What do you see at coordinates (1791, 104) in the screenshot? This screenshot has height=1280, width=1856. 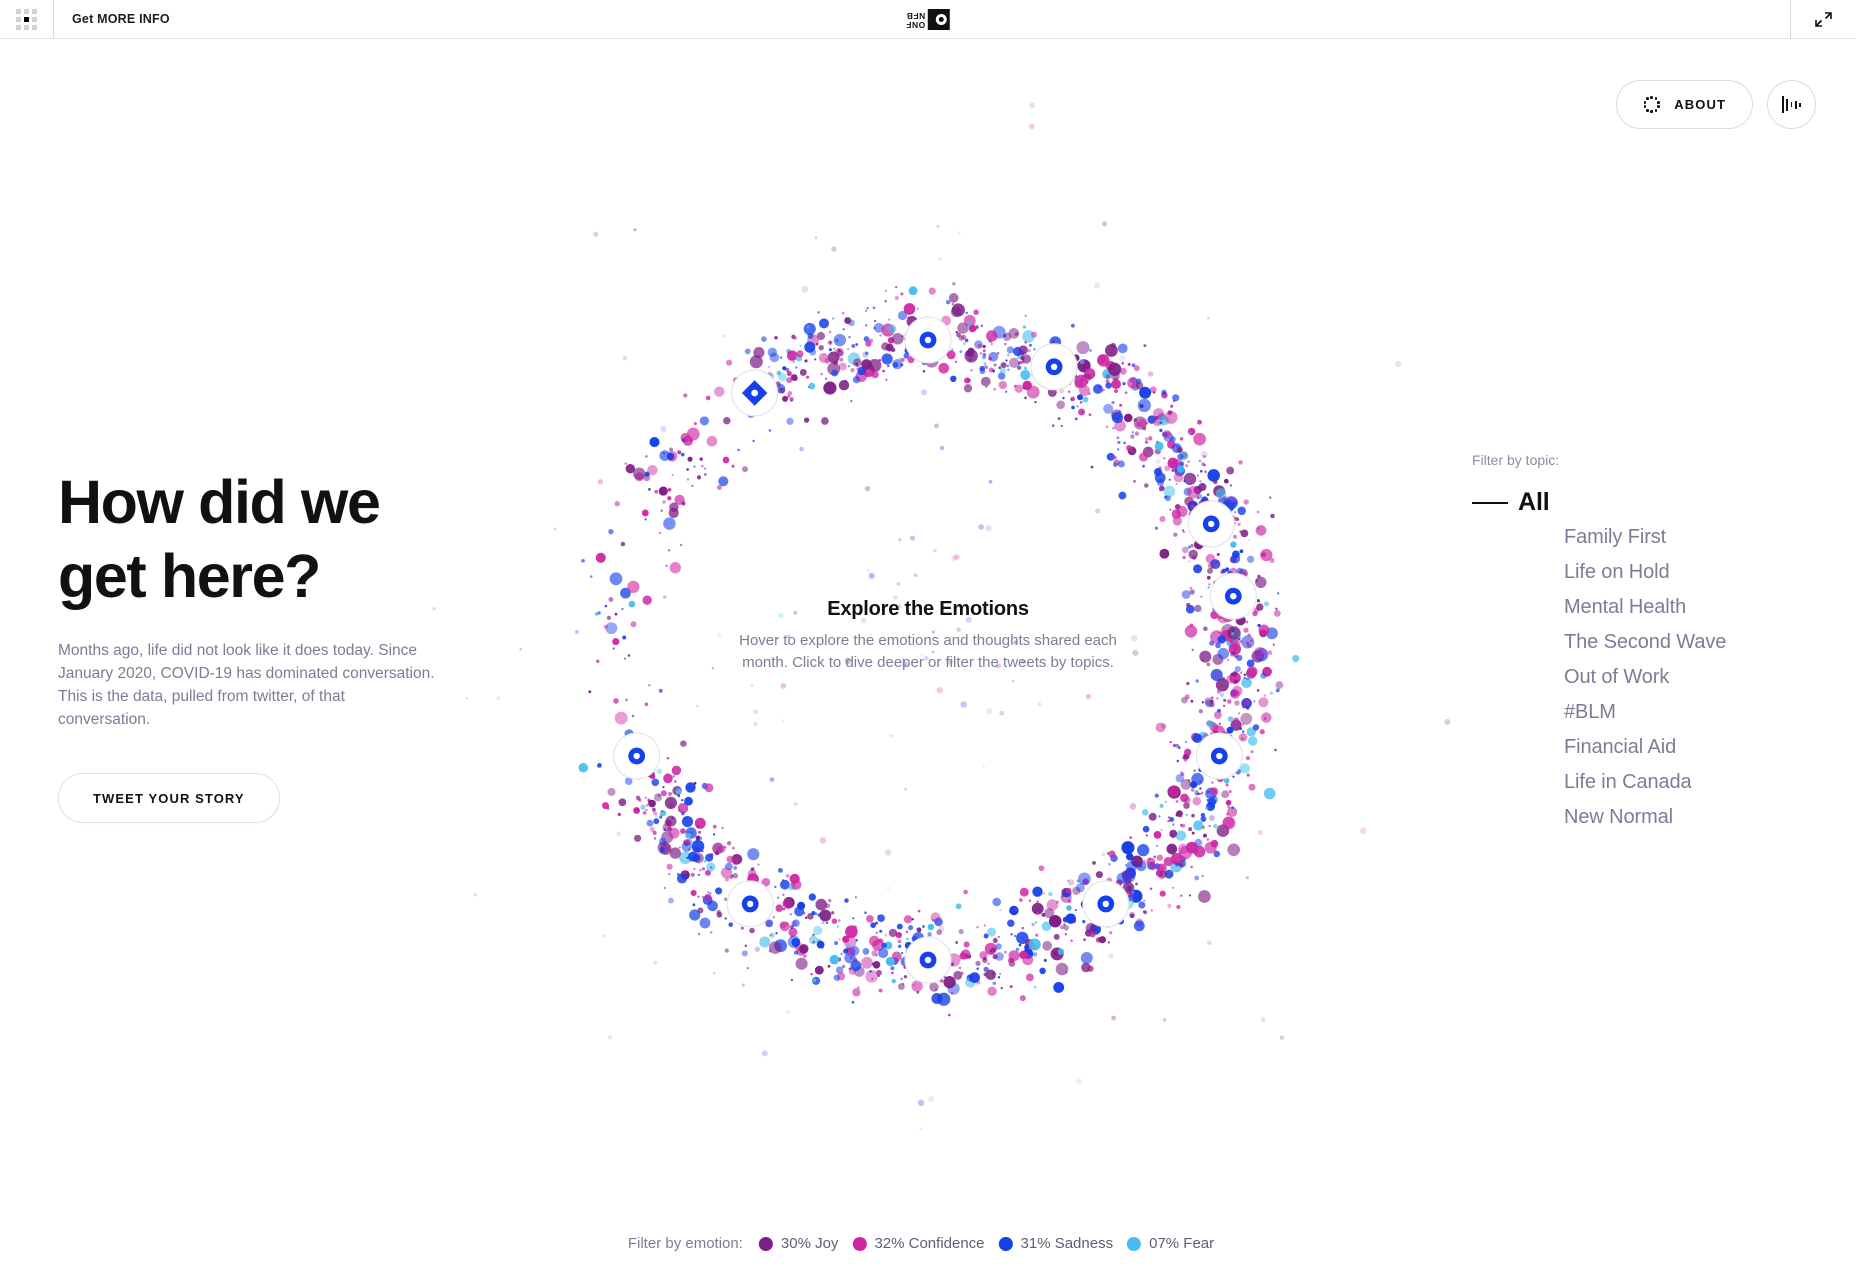 I see `sound-toggle-button` at bounding box center [1791, 104].